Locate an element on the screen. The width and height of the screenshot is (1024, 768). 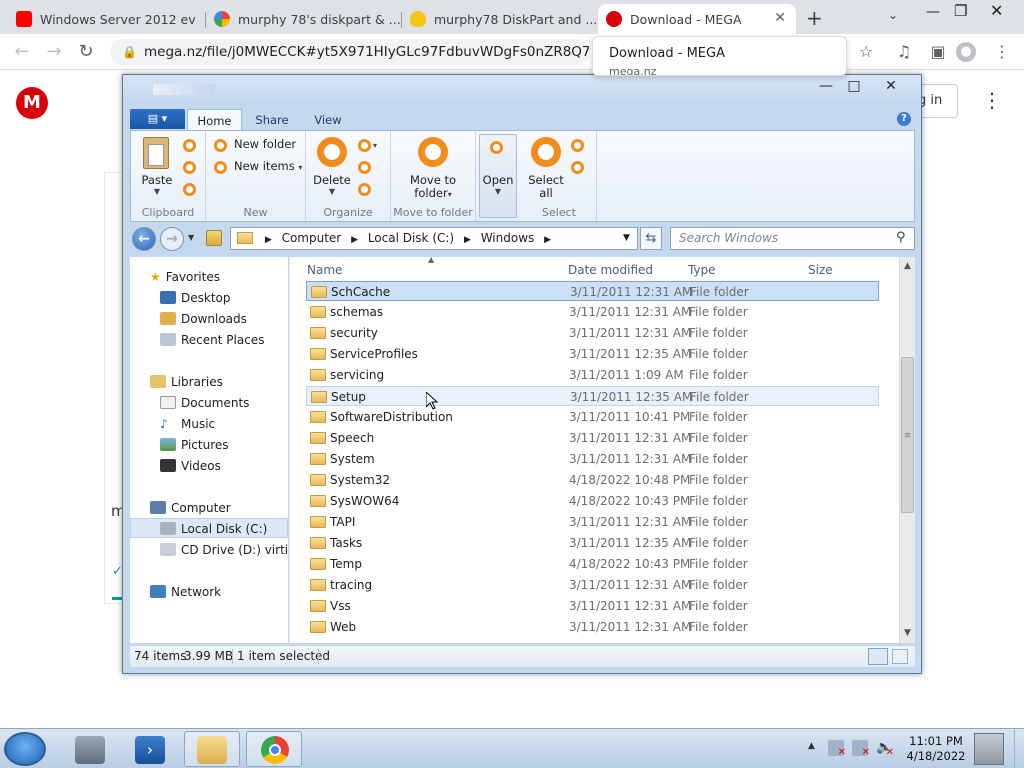
copy-path-icon is located at coordinates (189, 189).